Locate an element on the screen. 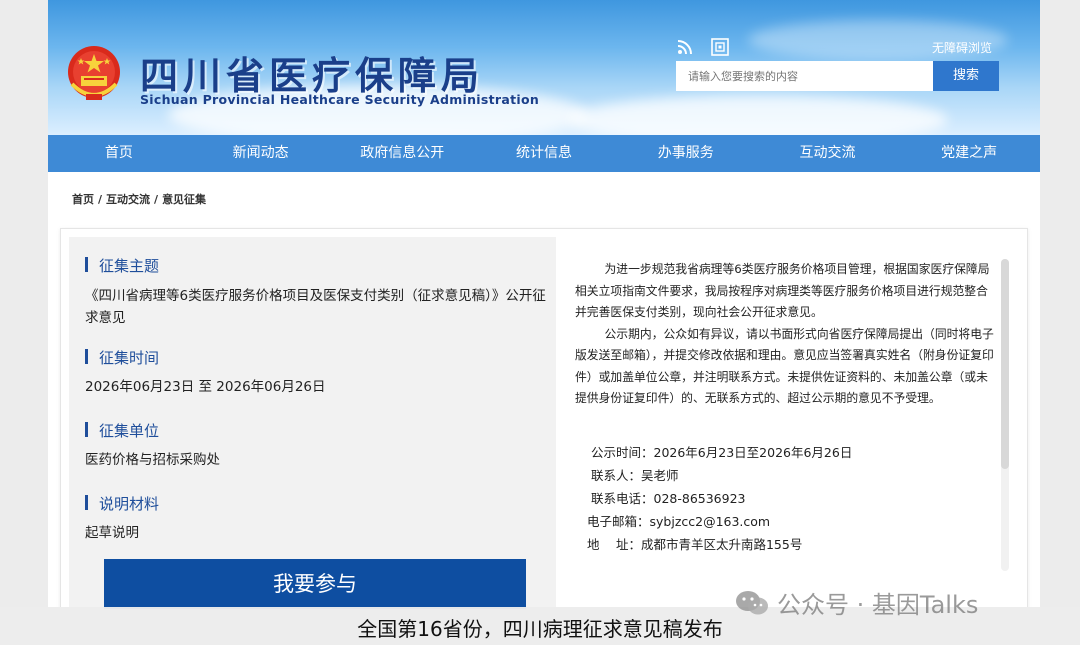 Image resolution: width=1080 pixels, height=645 pixels. notice-phone: 联系电话：028-86536923 is located at coordinates (668, 498).